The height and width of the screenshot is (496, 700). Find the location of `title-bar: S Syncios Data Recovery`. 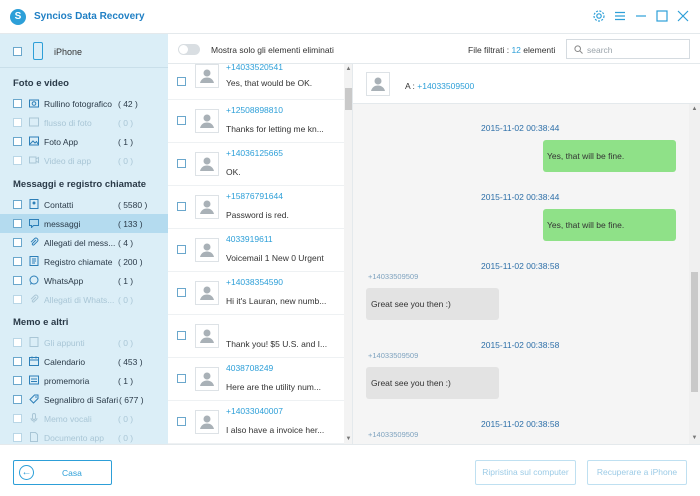

title-bar: S Syncios Data Recovery is located at coordinates (350, 17).